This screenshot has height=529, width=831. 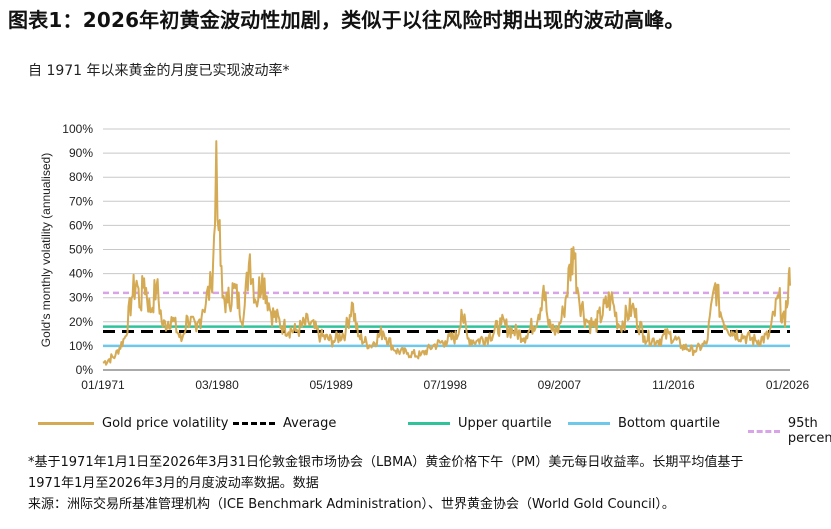 What do you see at coordinates (331, 385) in the screenshot?
I see `x-tick-label: 05/1989` at bounding box center [331, 385].